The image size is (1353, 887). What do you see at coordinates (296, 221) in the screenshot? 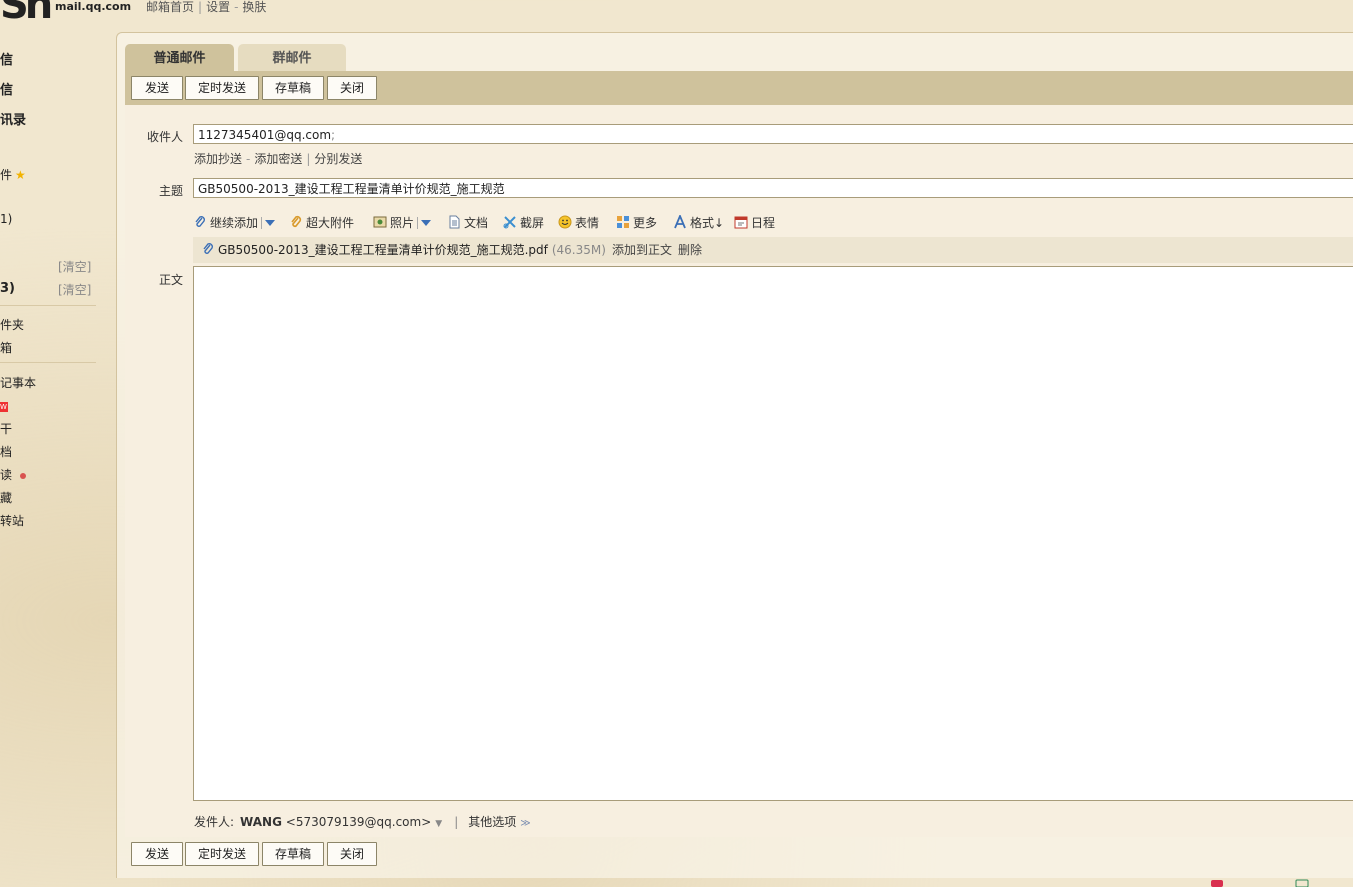
I see `large-paperclip-icon` at bounding box center [296, 221].